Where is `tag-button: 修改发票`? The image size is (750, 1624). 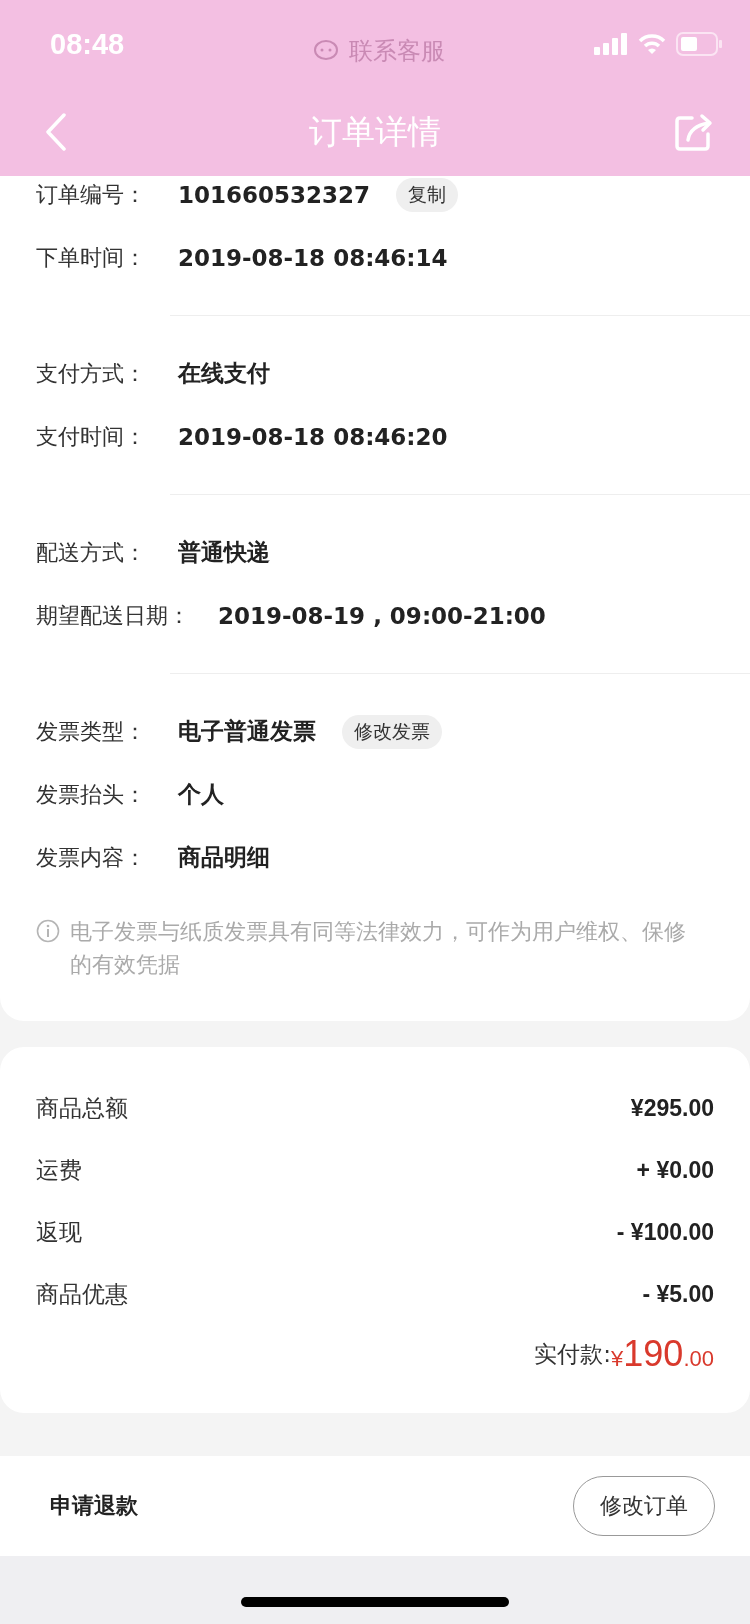
tag-button: 修改发票 is located at coordinates (392, 731).